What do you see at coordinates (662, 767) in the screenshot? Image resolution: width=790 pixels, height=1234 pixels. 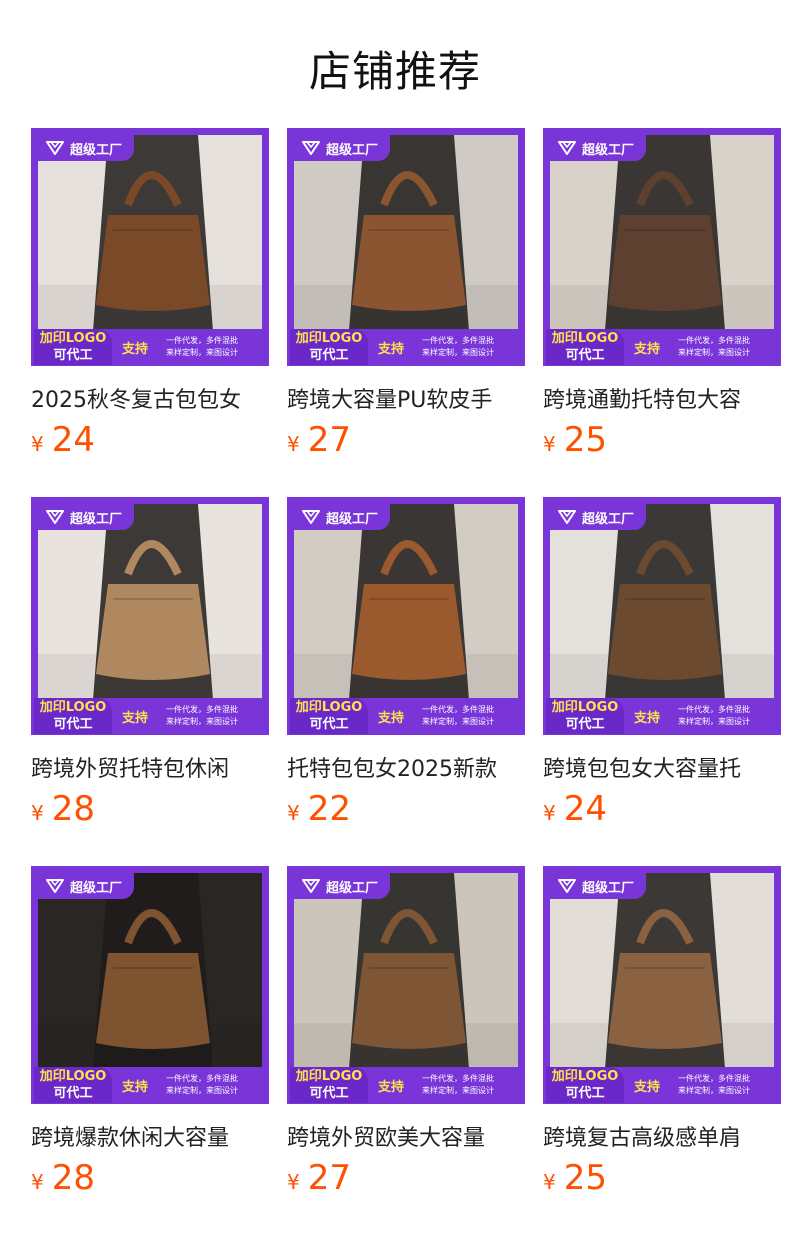 I see `product-name: 跨境包包女大容量托` at bounding box center [662, 767].